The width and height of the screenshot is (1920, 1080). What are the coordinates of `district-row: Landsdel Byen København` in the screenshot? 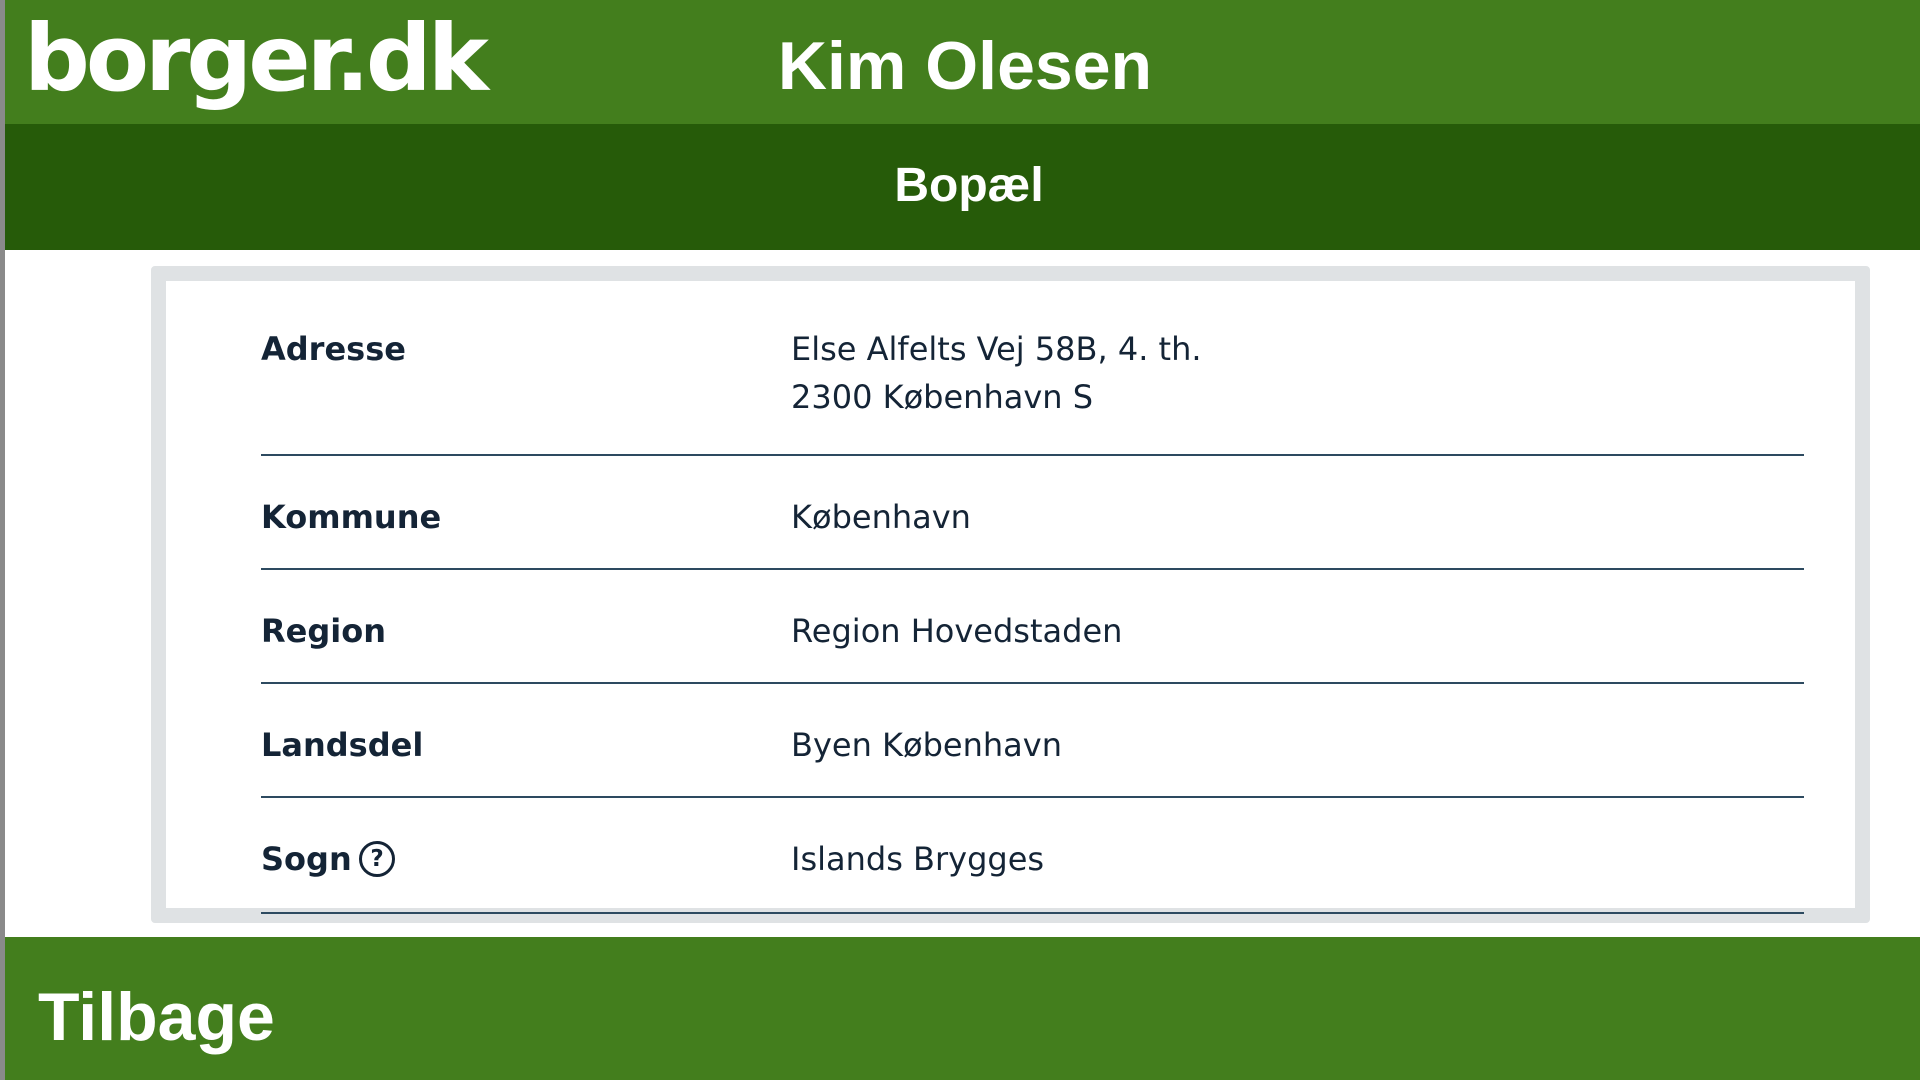 It's located at (1032, 741).